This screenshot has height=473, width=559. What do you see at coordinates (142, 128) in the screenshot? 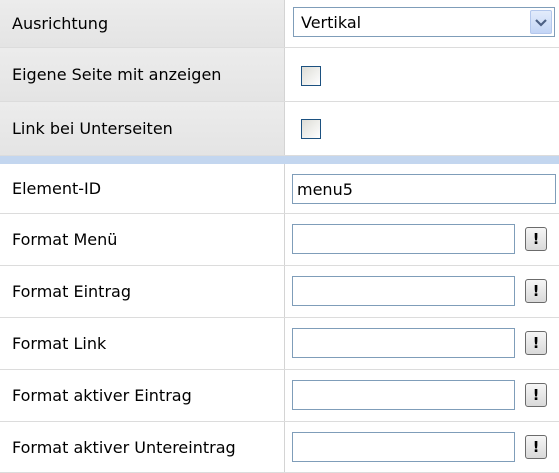
I see `link-unterseiten-label: Link bei Unterseiten` at bounding box center [142, 128].